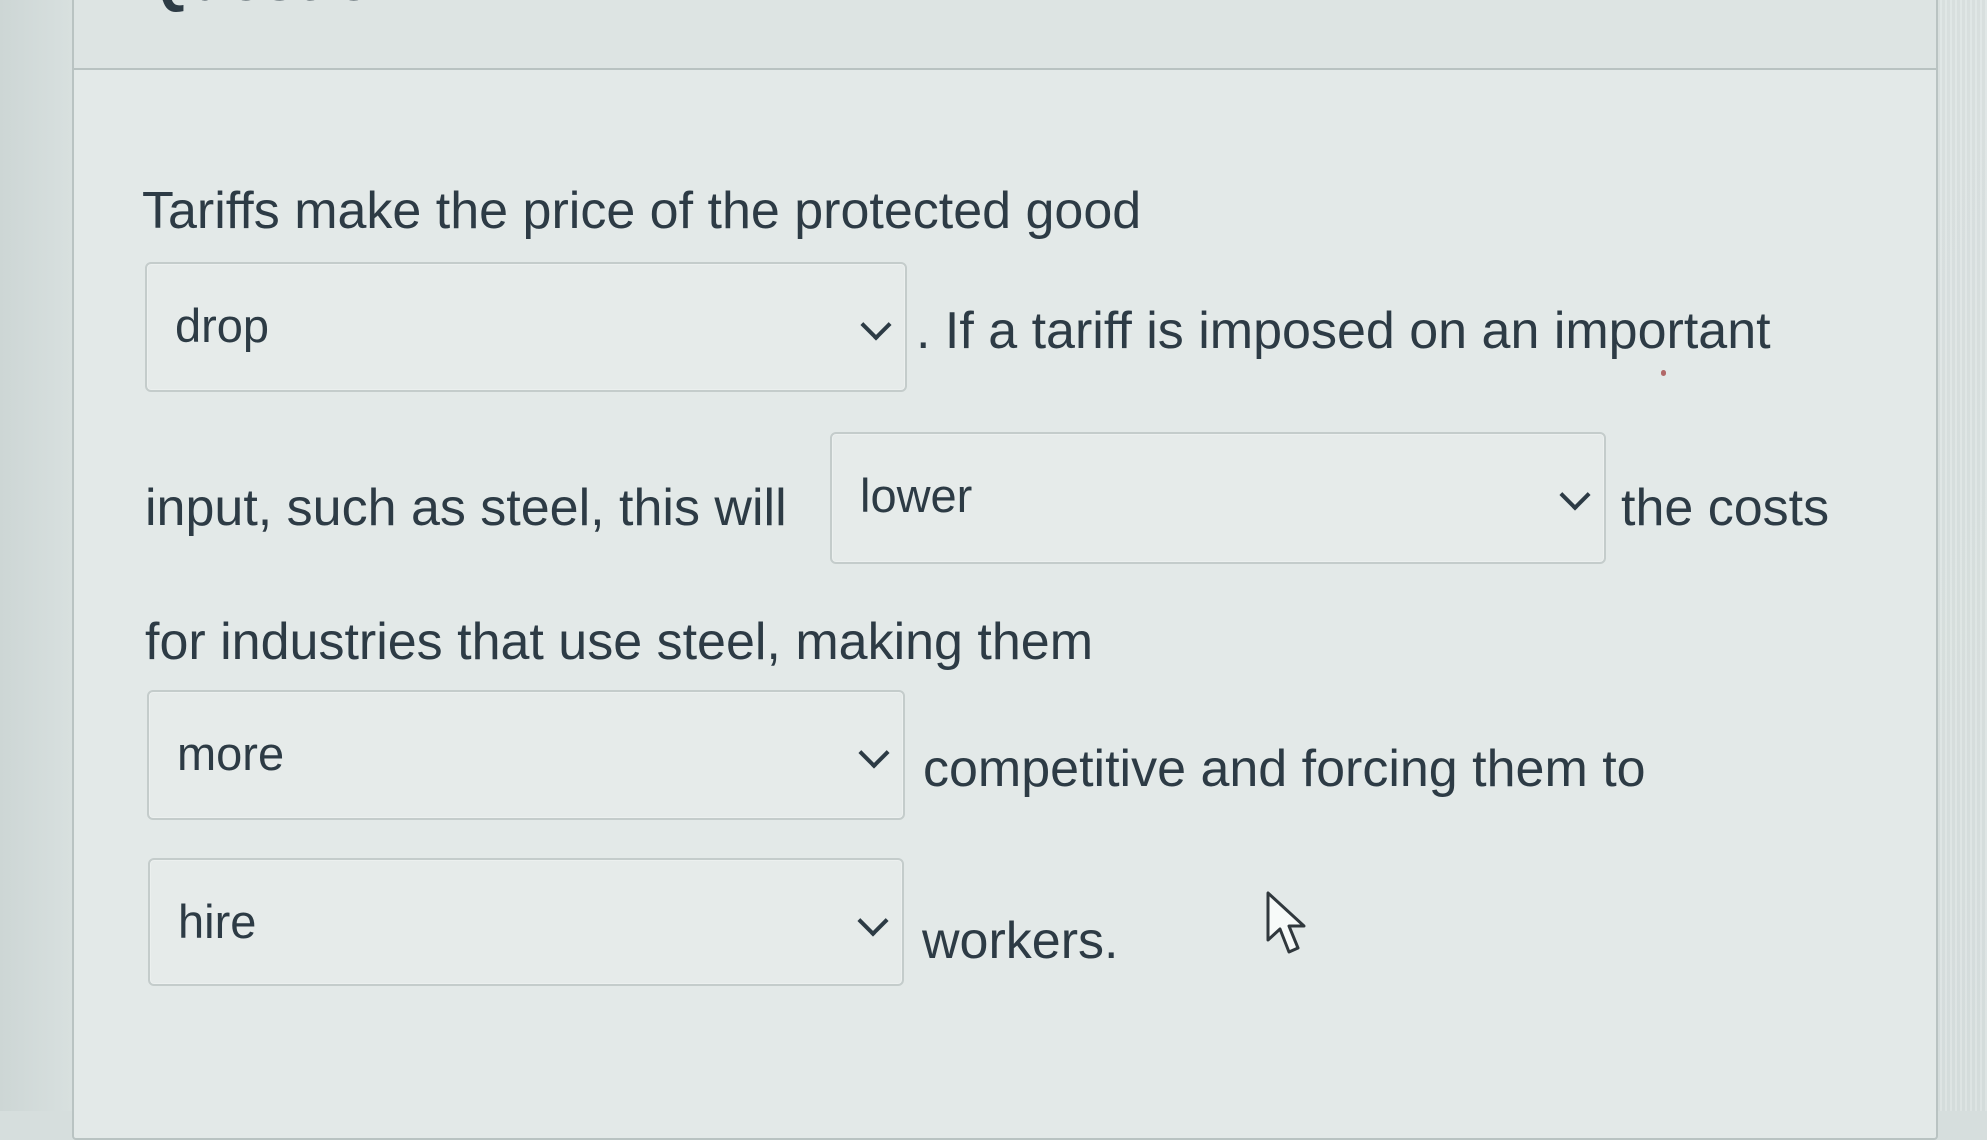 The height and width of the screenshot is (1140, 1987). What do you see at coordinates (217, 921) in the screenshot?
I see `dropdown-worker-action-value: hire` at bounding box center [217, 921].